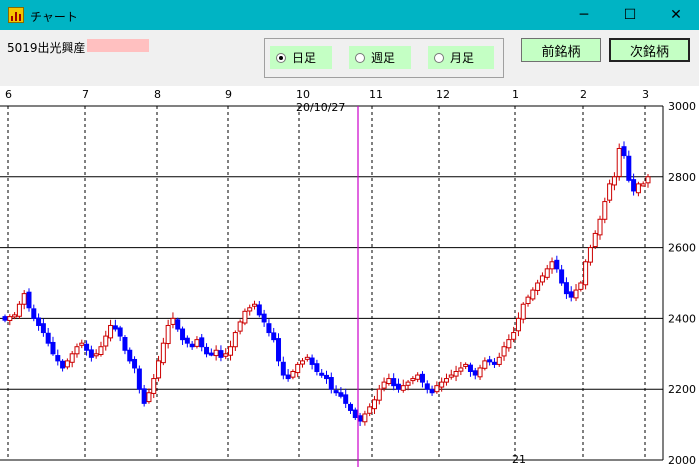 This screenshot has height=471, width=699. Describe the element at coordinates (682, 106) in the screenshot. I see `y-tick-label: 3000` at that location.